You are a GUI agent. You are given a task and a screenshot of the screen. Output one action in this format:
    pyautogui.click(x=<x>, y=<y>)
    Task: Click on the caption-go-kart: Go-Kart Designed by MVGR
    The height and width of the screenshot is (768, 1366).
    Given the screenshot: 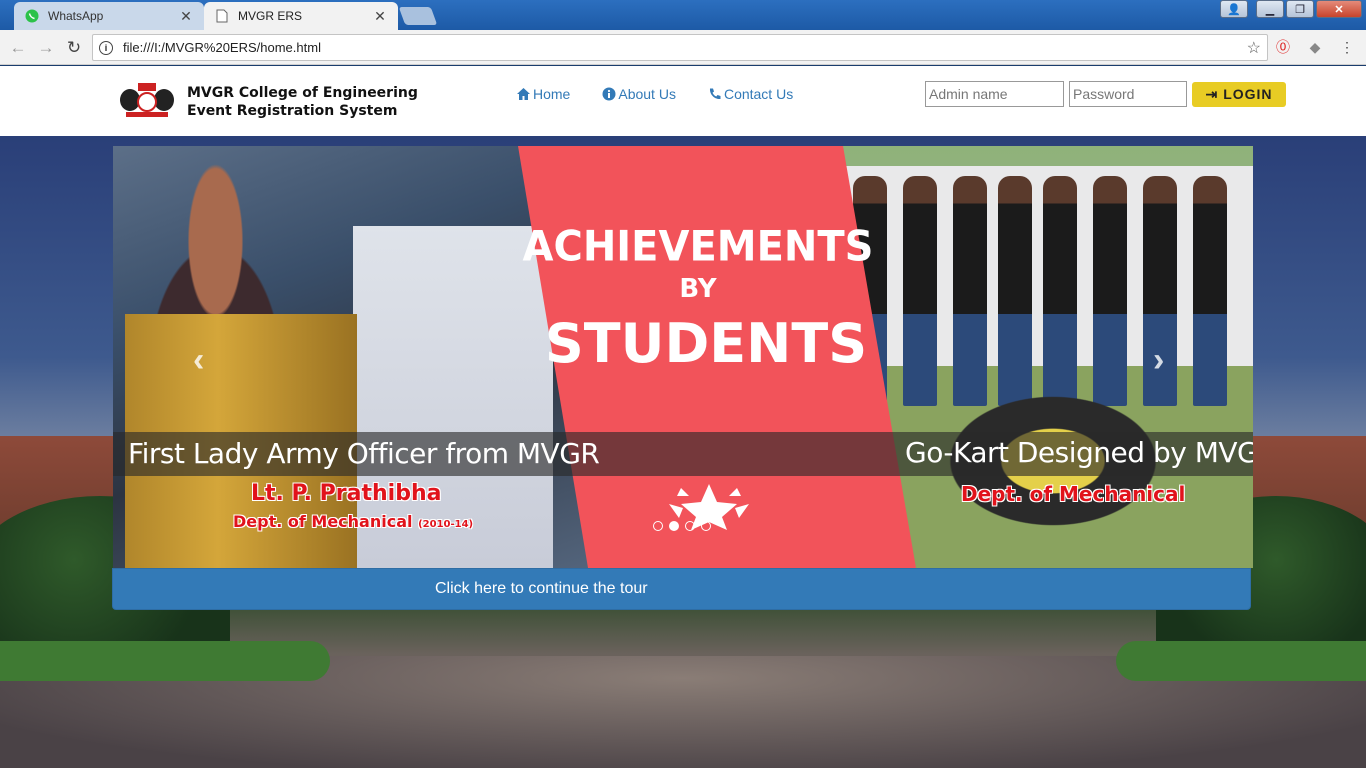 What is the action you would take?
    pyautogui.click(x=1079, y=452)
    